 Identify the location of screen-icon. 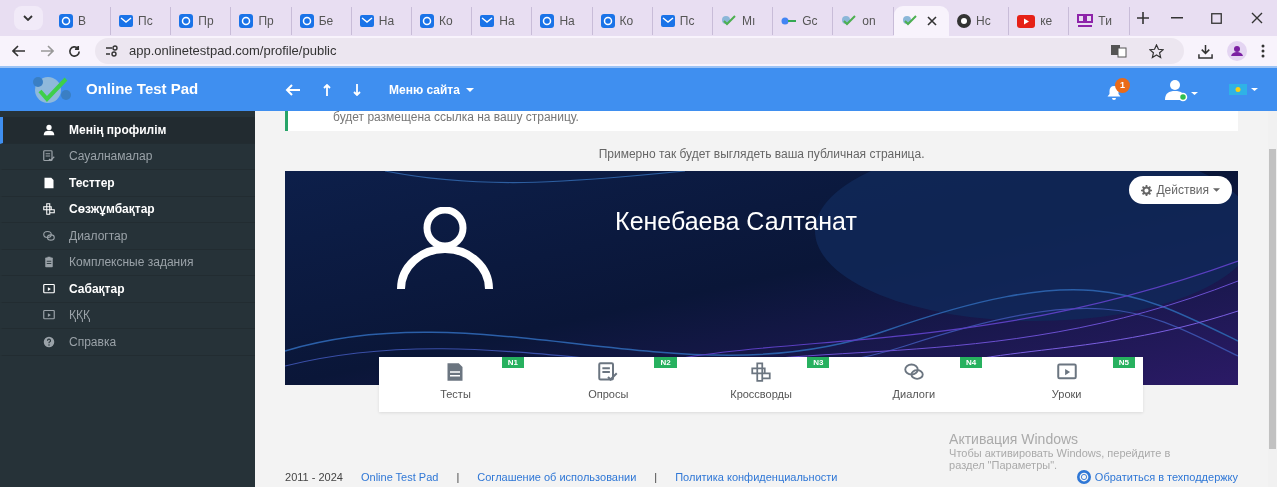
(49, 288).